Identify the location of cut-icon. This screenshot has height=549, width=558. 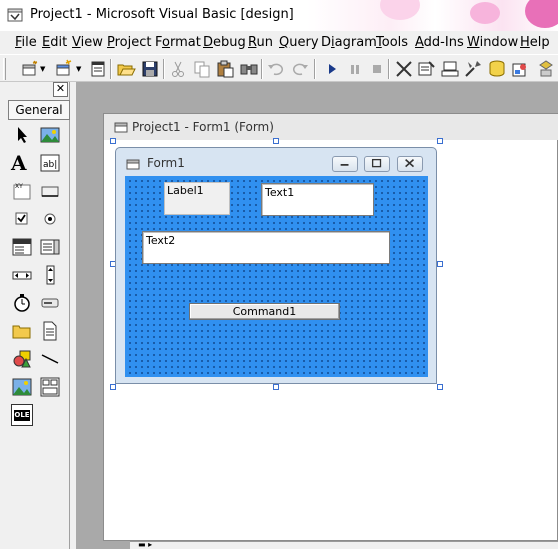
(178, 69).